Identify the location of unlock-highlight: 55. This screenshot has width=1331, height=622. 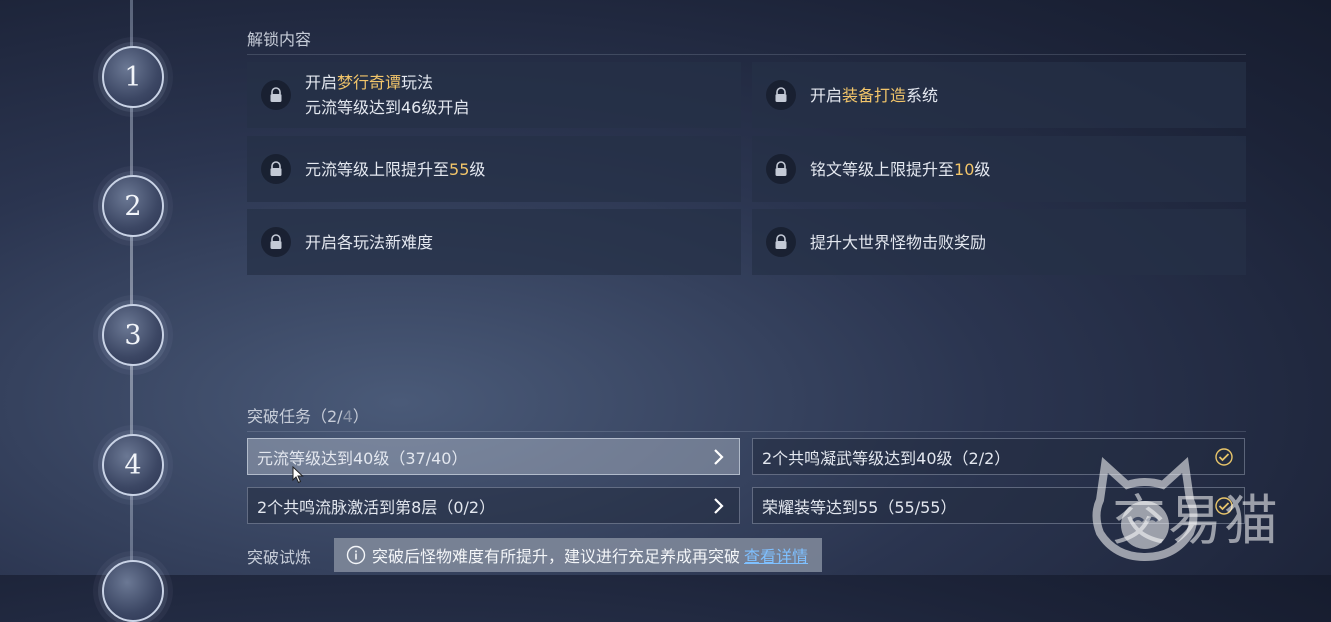
(459, 169).